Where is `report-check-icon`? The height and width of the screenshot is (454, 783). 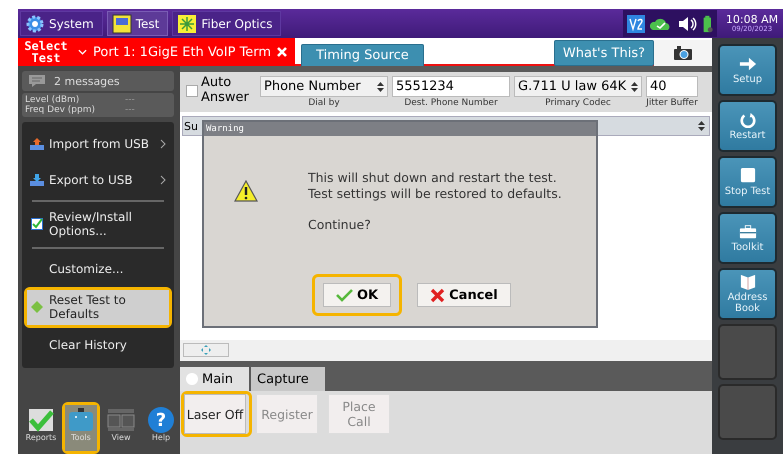
report-check-icon is located at coordinates (41, 420).